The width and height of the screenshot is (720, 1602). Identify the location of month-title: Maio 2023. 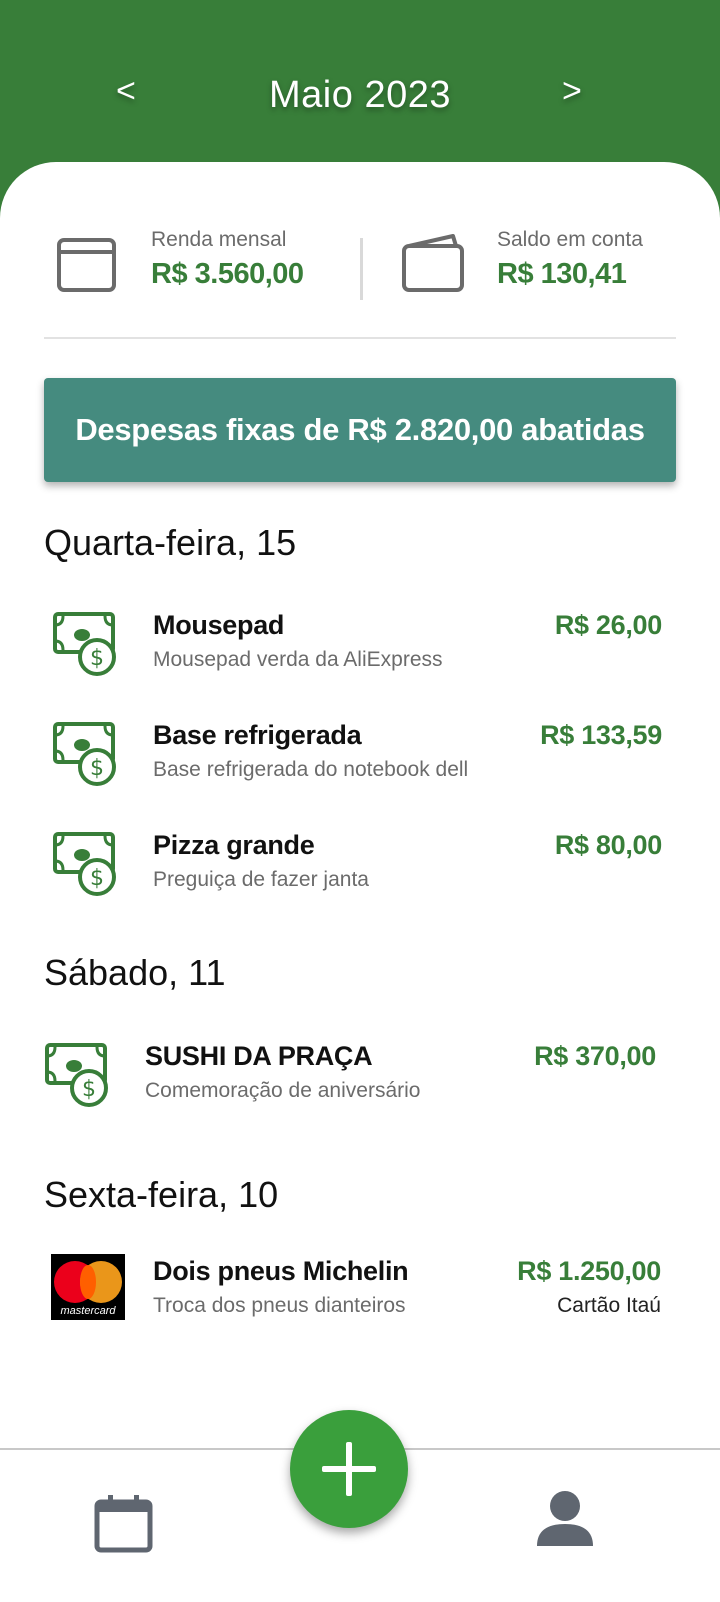
(360, 94).